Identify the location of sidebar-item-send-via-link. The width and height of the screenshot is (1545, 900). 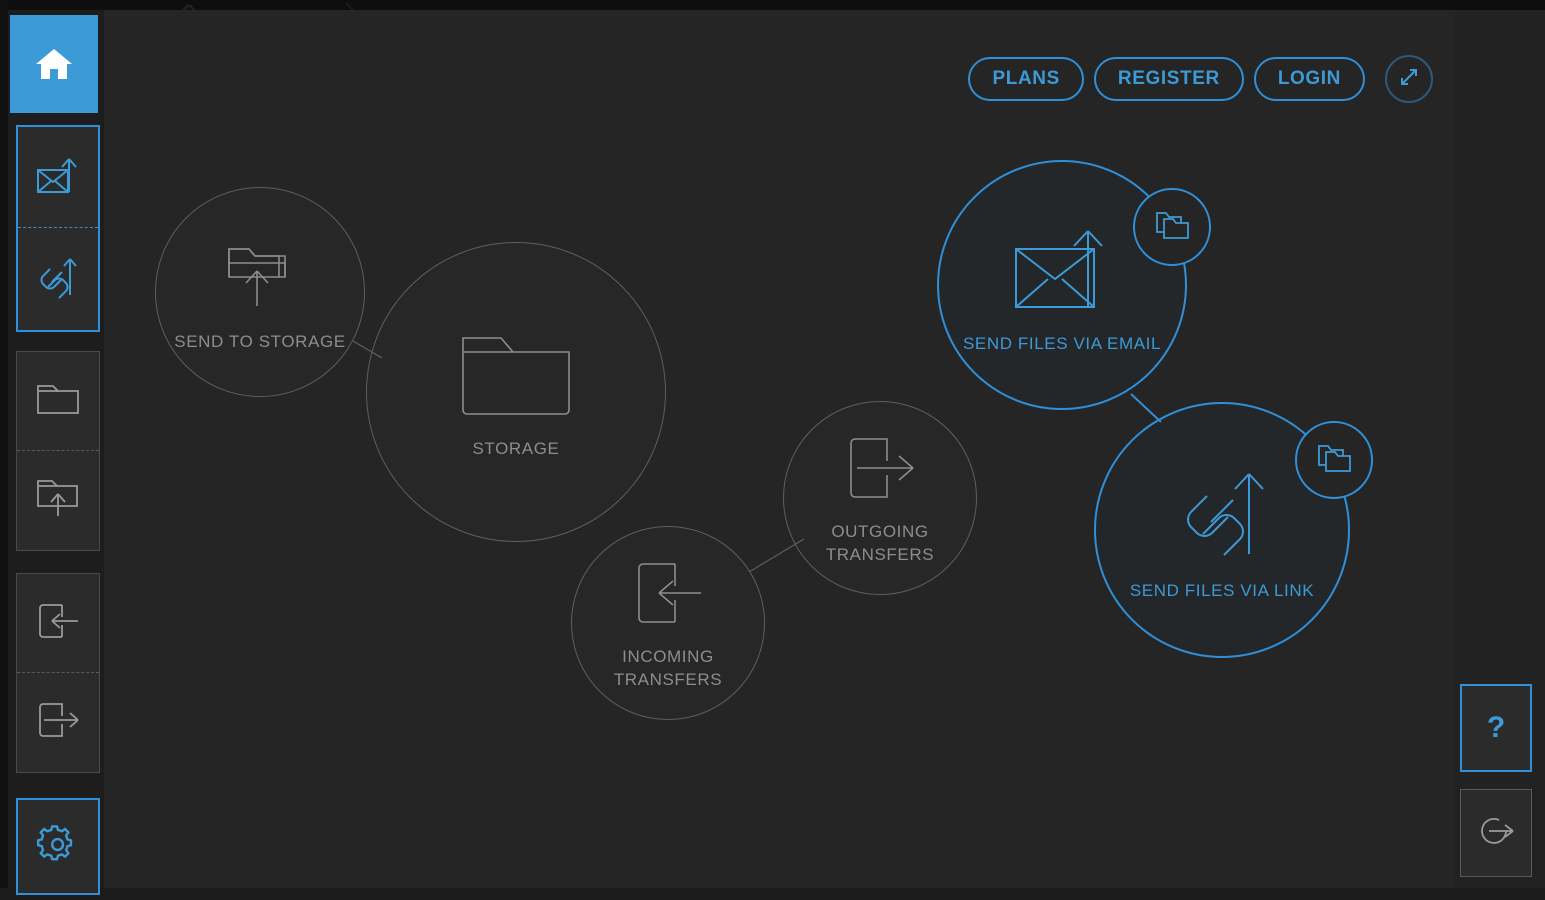
(58, 278).